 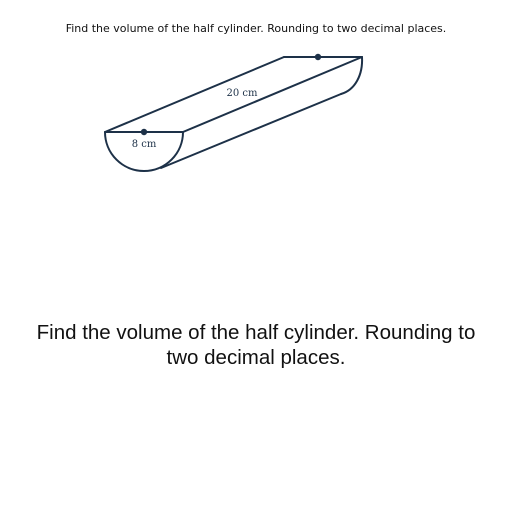 What do you see at coordinates (243, 93) in the screenshot?
I see `length-label: 20 cm` at bounding box center [243, 93].